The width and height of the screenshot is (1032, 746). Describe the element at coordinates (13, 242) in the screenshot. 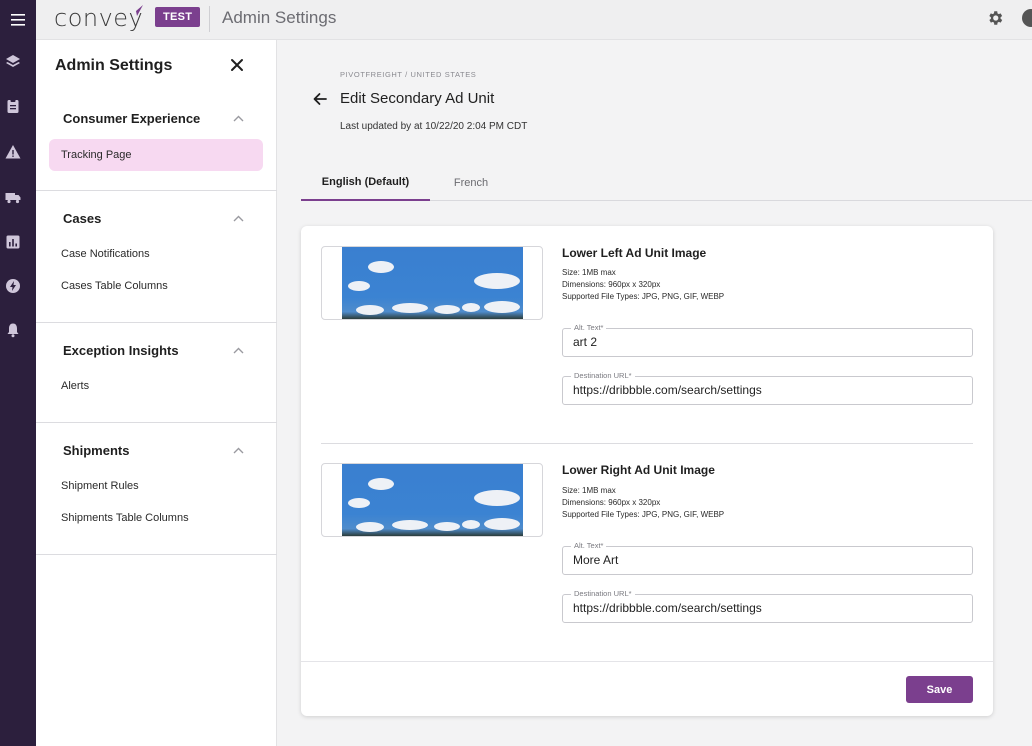

I see `bar-chart-icon` at that location.